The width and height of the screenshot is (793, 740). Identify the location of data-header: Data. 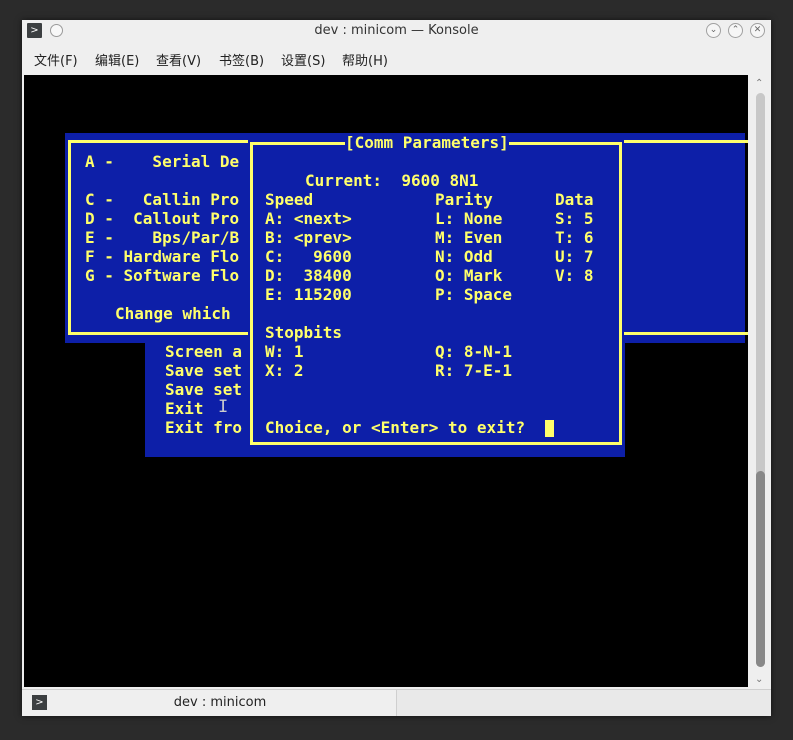
(574, 199).